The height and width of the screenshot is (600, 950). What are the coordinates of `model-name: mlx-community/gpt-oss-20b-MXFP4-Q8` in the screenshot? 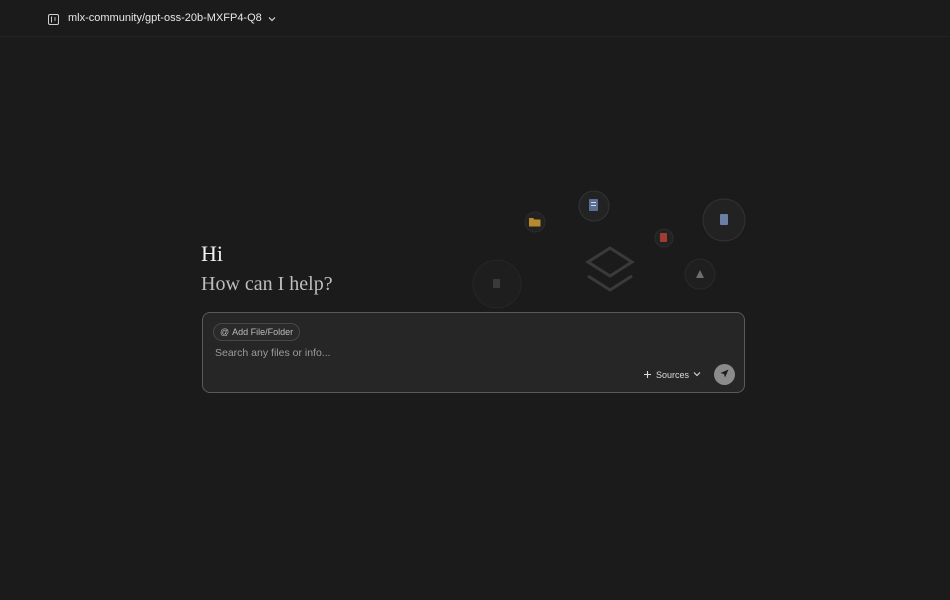 It's located at (165, 18).